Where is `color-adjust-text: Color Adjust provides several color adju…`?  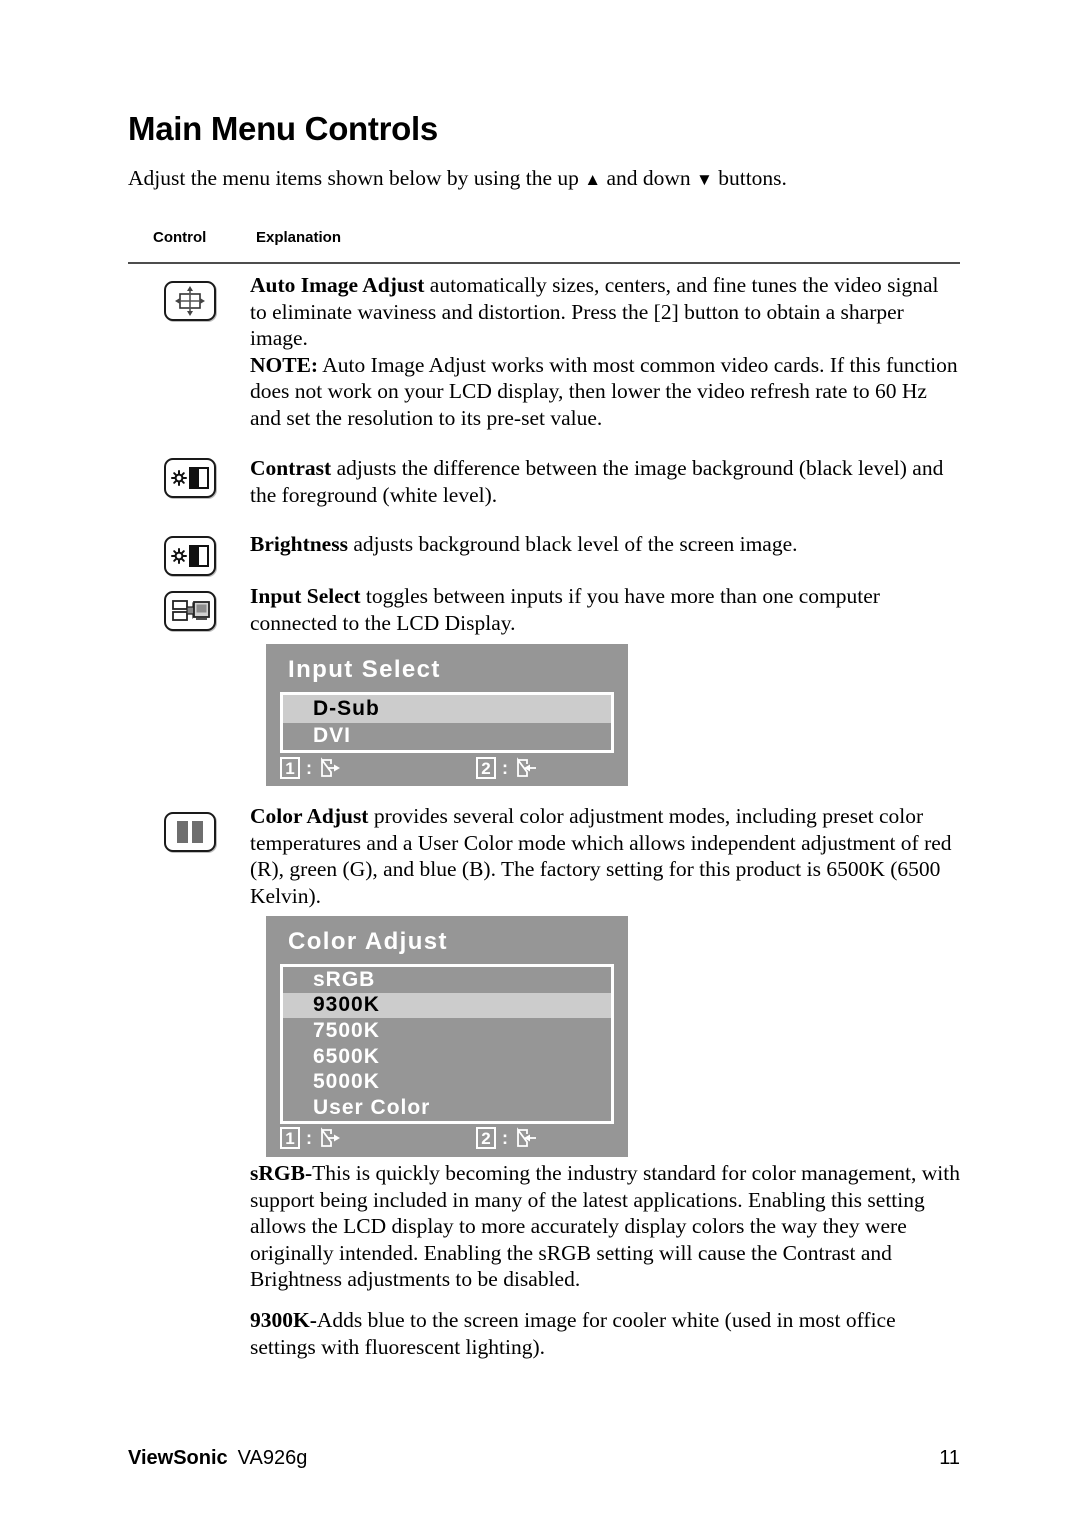
color-adjust-text: Color Adjust provides several color adju… is located at coordinates (605, 856).